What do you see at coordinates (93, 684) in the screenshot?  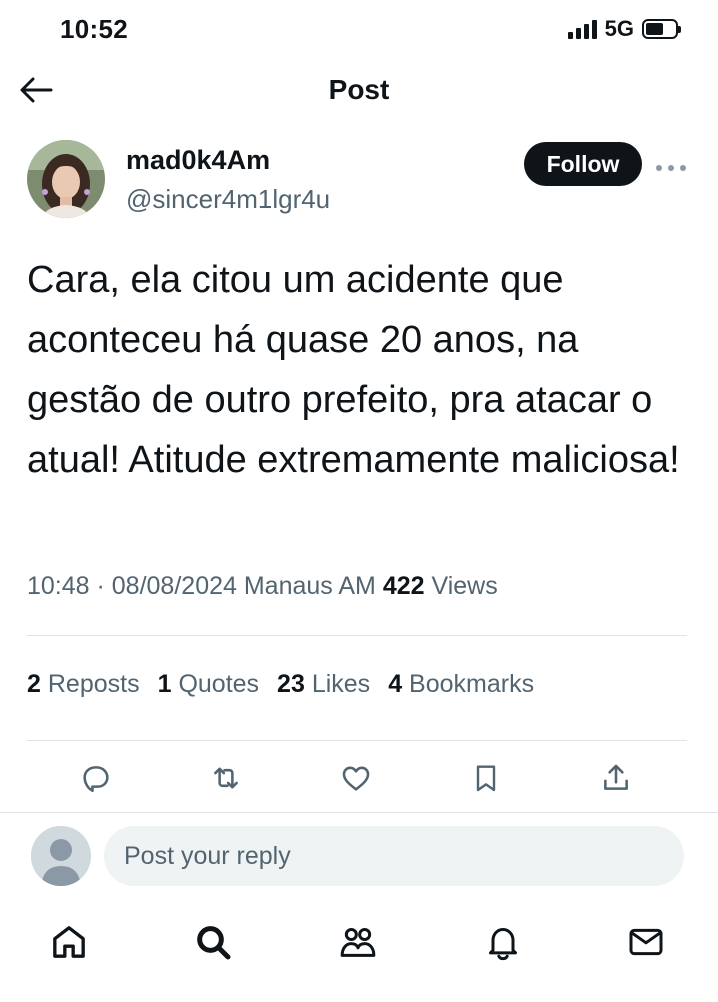 I see `stat-label: Reposts` at bounding box center [93, 684].